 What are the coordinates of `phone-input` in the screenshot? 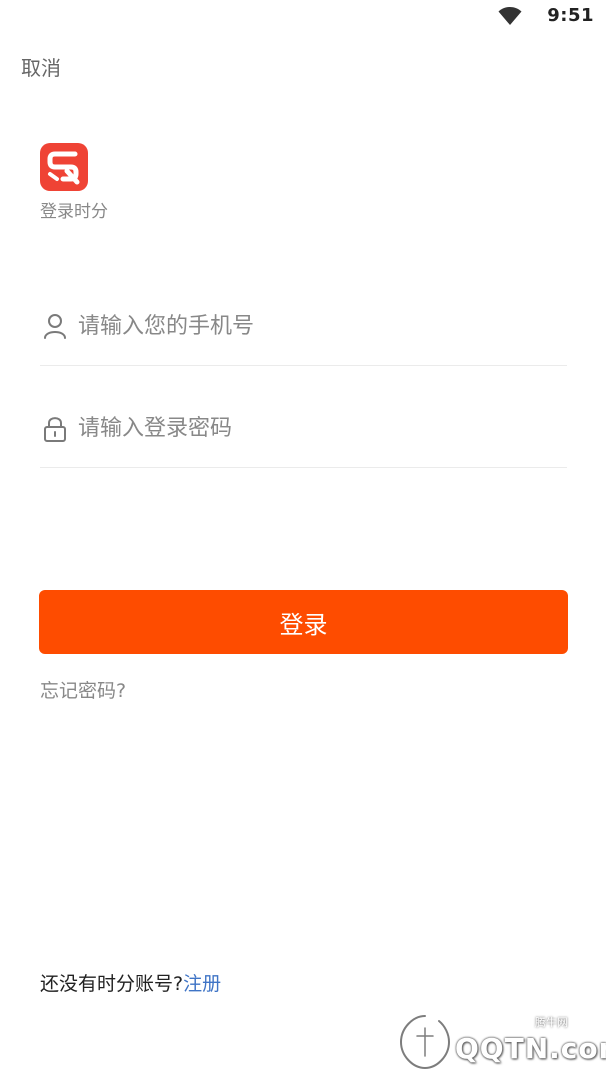 It's located at (318, 326).